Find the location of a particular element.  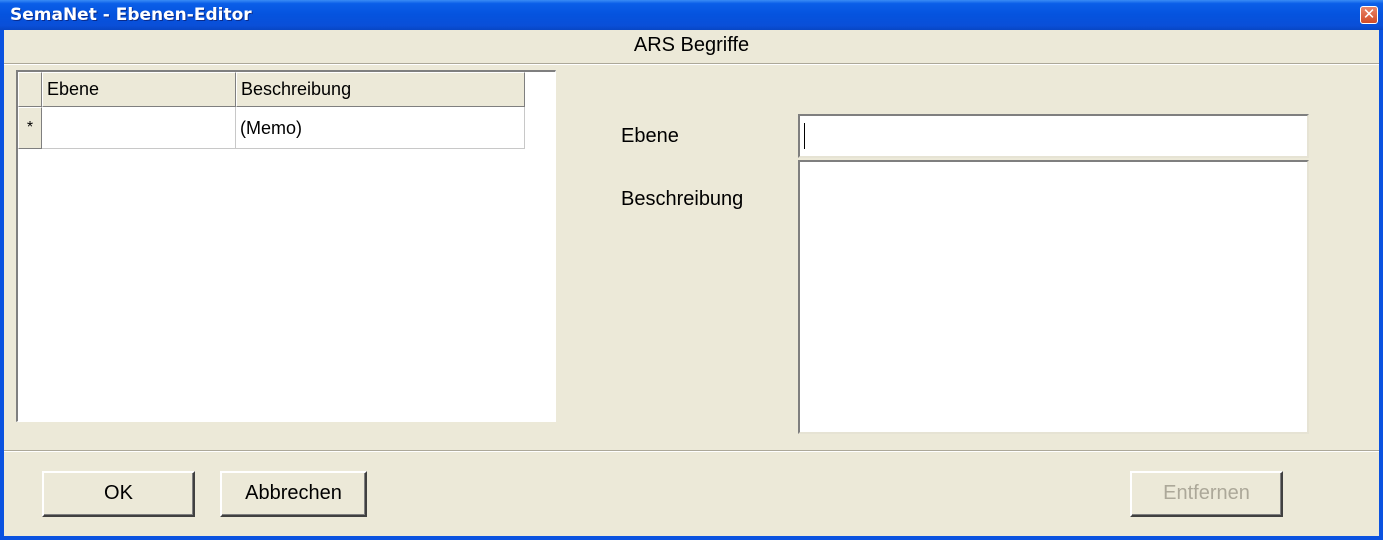

beschreibung-label: Beschreibung is located at coordinates (682, 199).